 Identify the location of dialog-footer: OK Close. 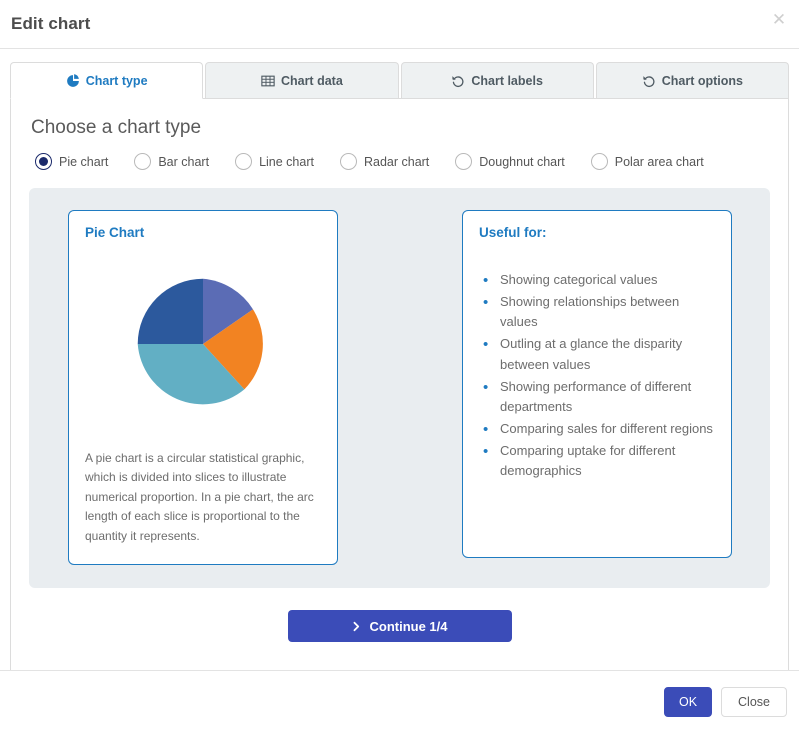
(399, 701).